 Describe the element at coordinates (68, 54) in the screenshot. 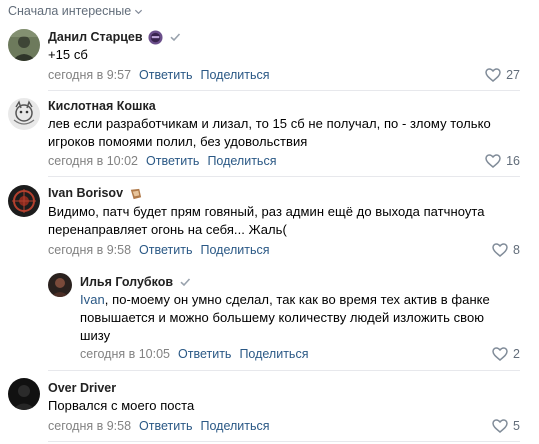

I see `comment-text: +15 сб` at that location.